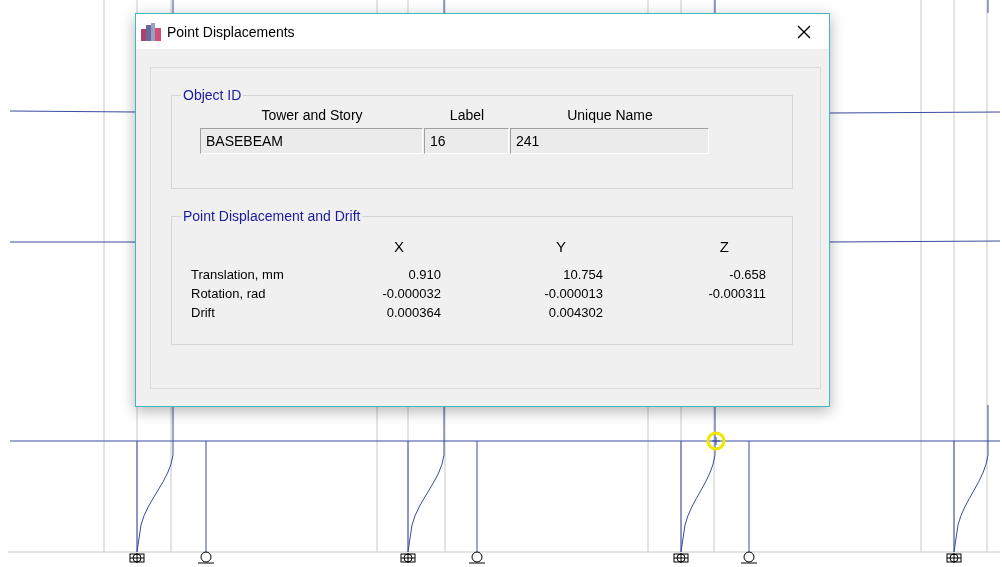 The height and width of the screenshot is (567, 1002). Describe the element at coordinates (272, 216) in the screenshot. I see `group-title: Point Displacement and Drift` at that location.